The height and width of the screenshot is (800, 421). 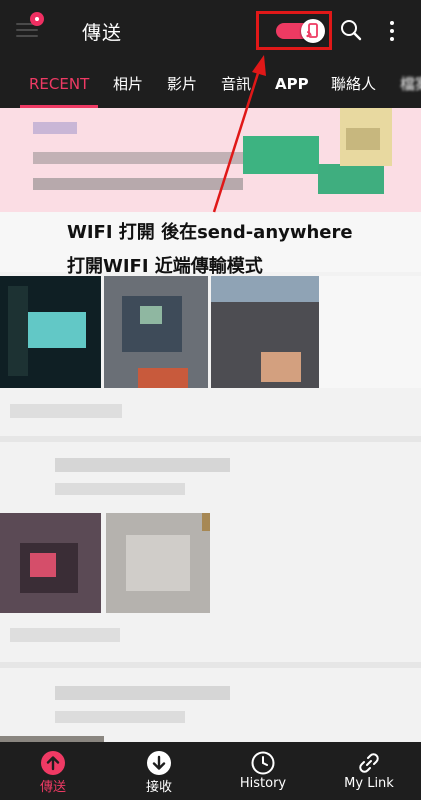 I want to click on nav-mylink: My Link, so click(x=369, y=771).